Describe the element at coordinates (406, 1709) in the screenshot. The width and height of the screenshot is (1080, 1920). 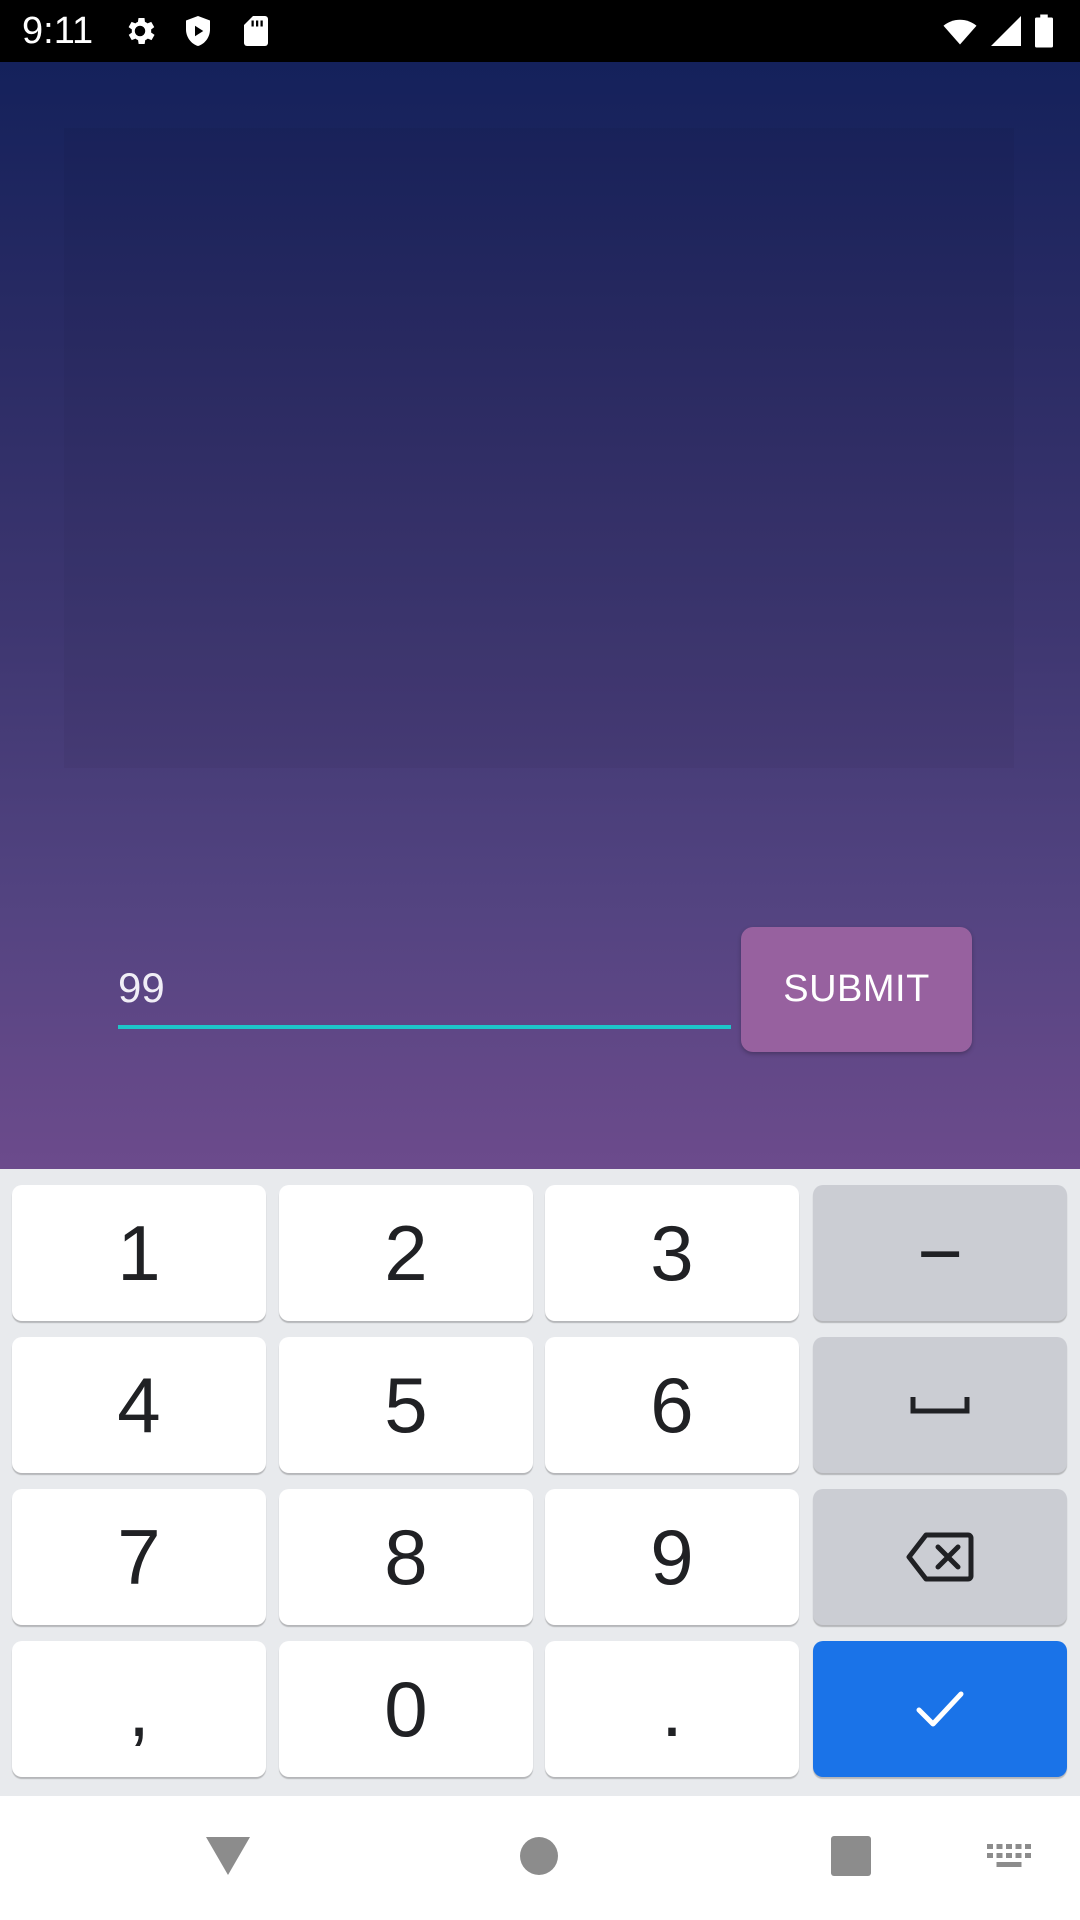
I see `key-0: 0` at that location.